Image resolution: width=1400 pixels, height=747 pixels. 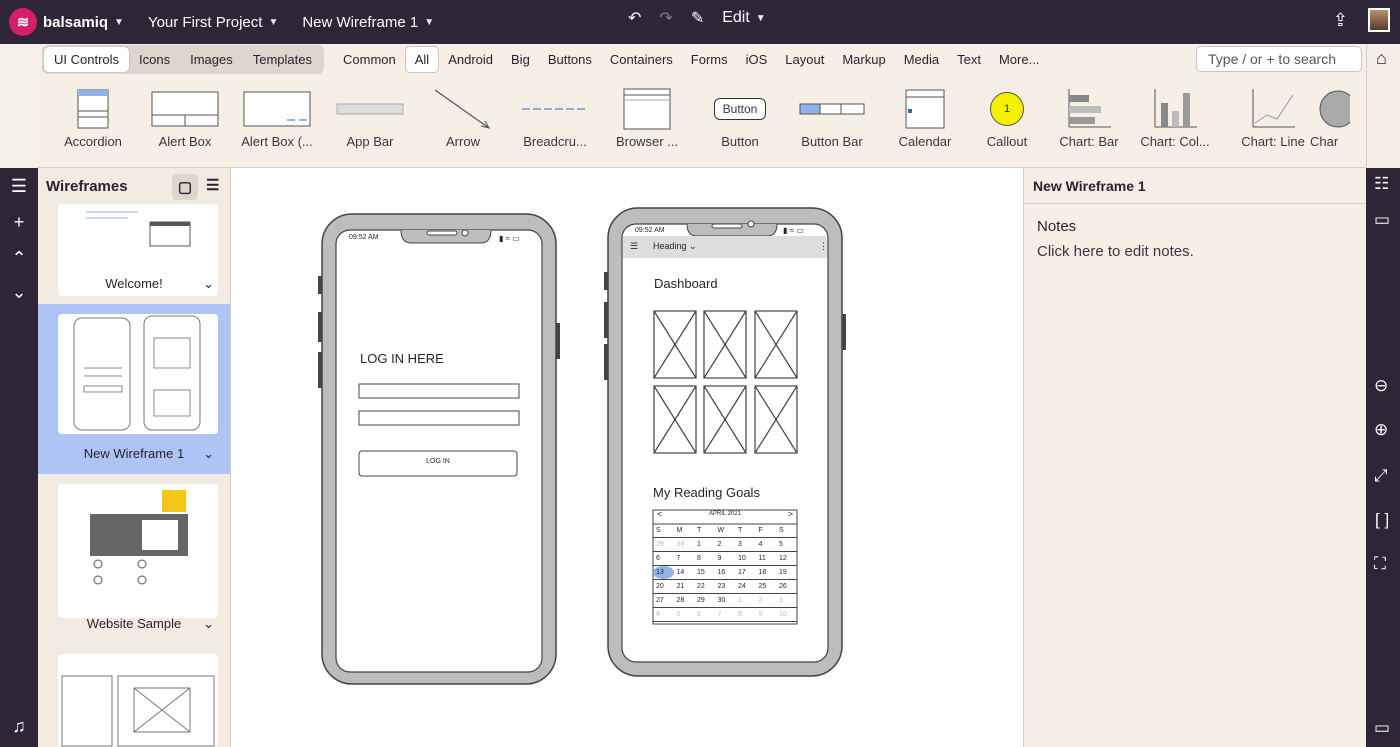 What do you see at coordinates (212, 185) in the screenshot?
I see `list-view-icon: ☰` at bounding box center [212, 185].